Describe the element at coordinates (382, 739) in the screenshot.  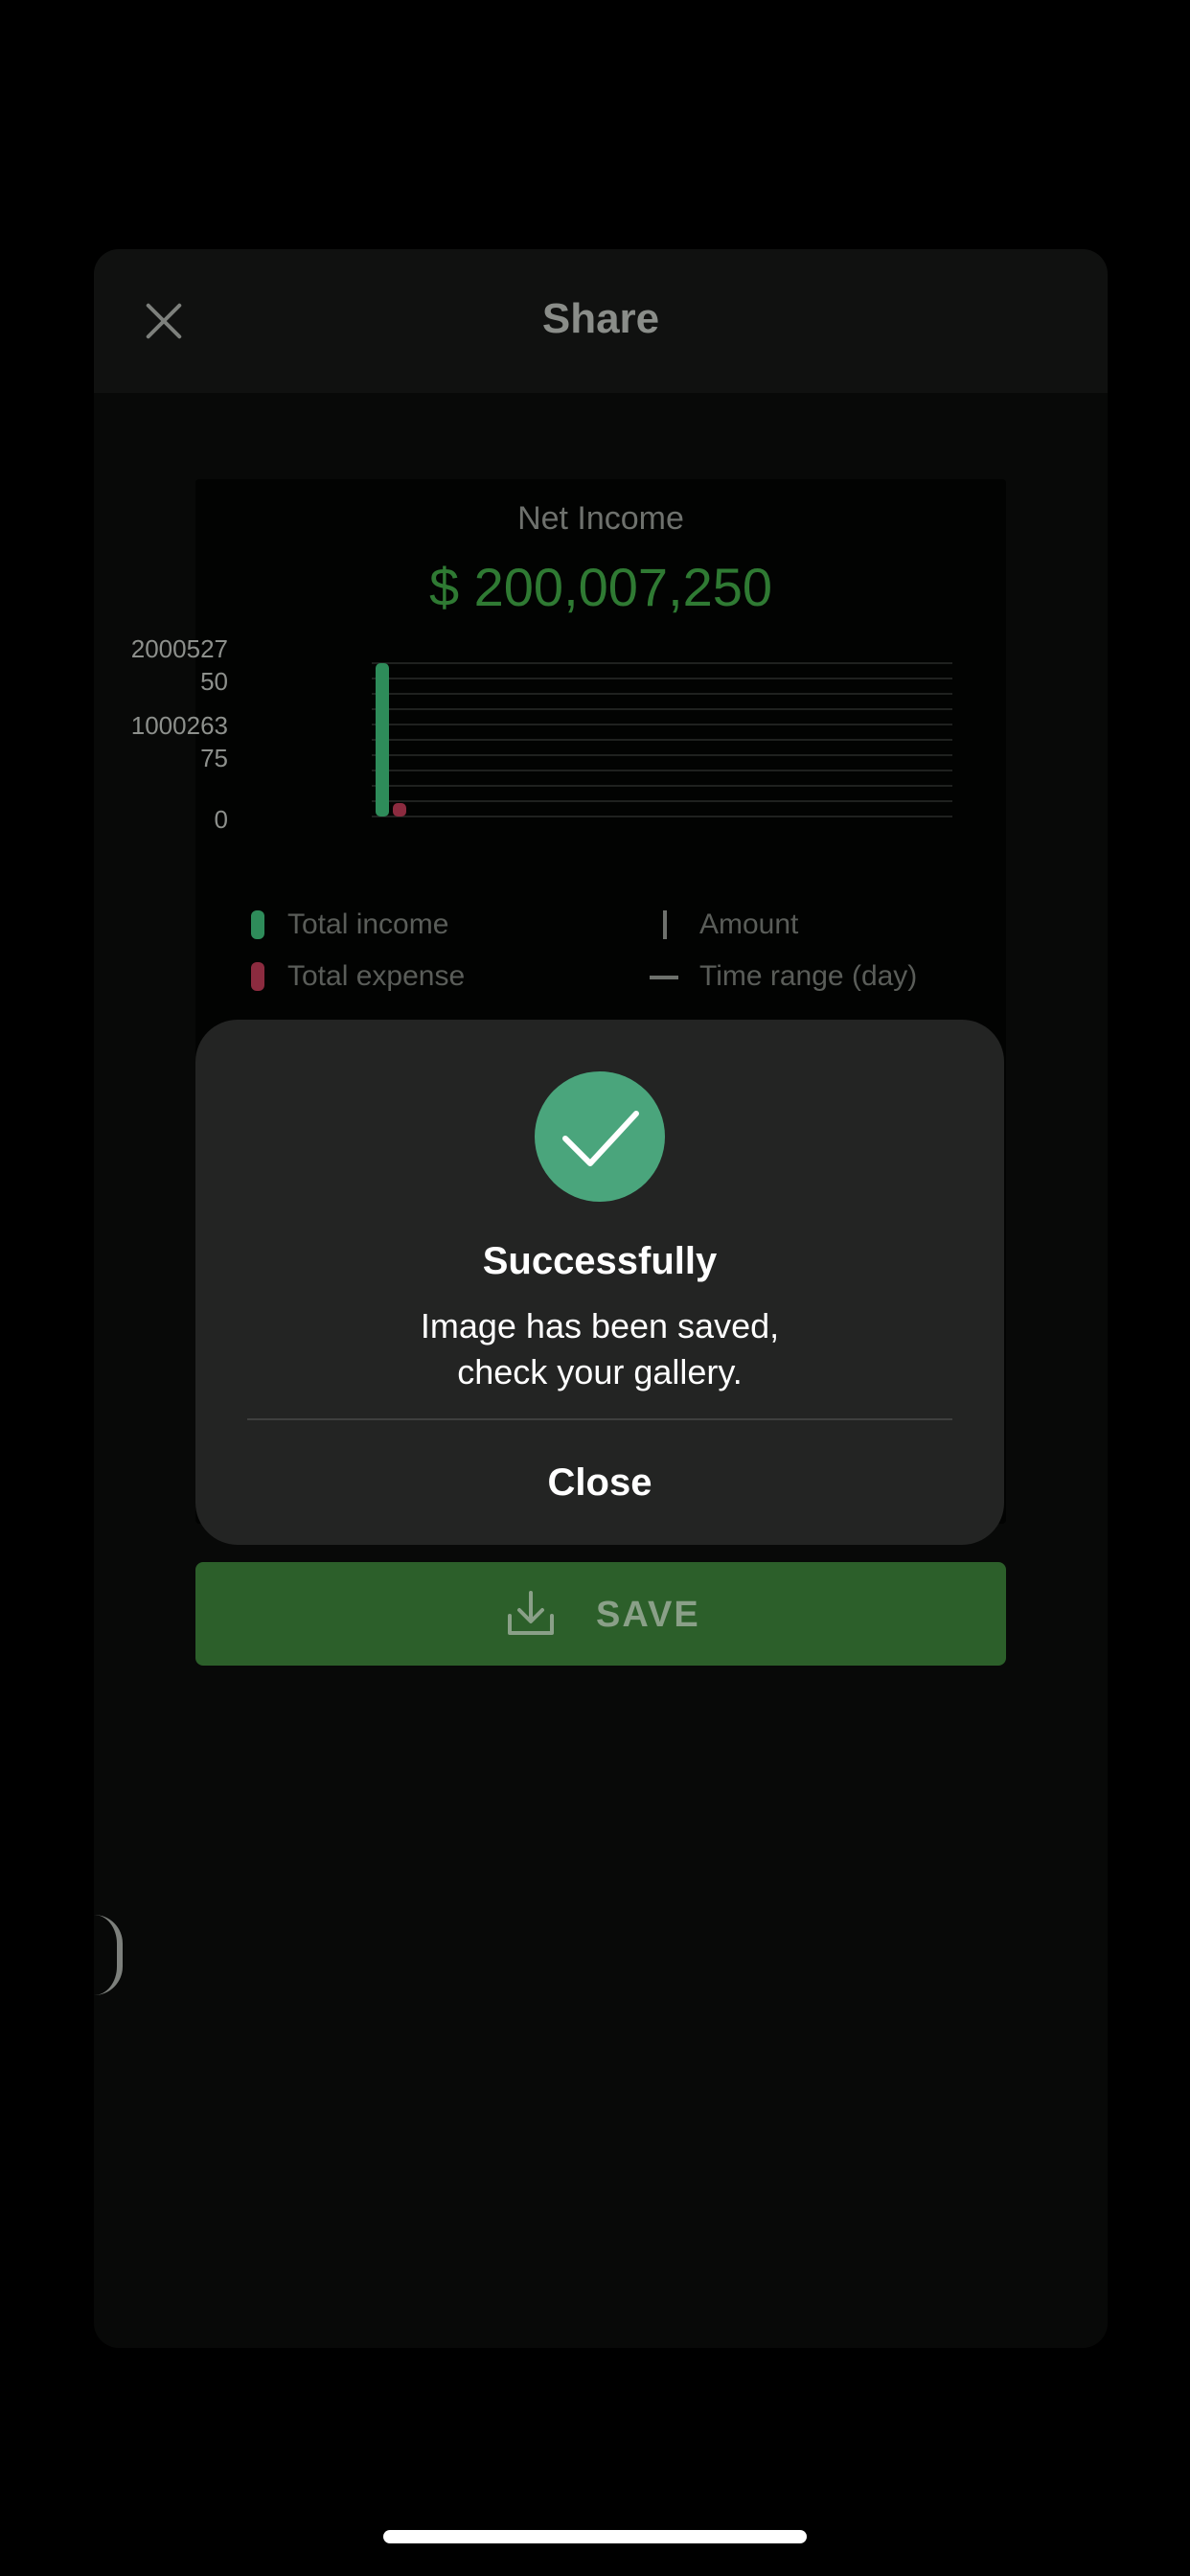
I see `income-bar` at that location.